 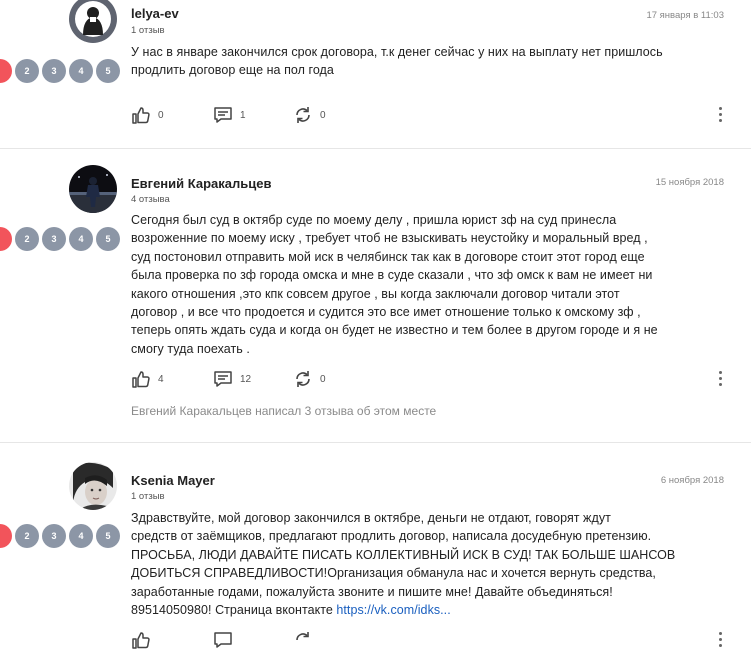 What do you see at coordinates (692, 480) in the screenshot?
I see `review-date: 6 ноября 2018` at bounding box center [692, 480].